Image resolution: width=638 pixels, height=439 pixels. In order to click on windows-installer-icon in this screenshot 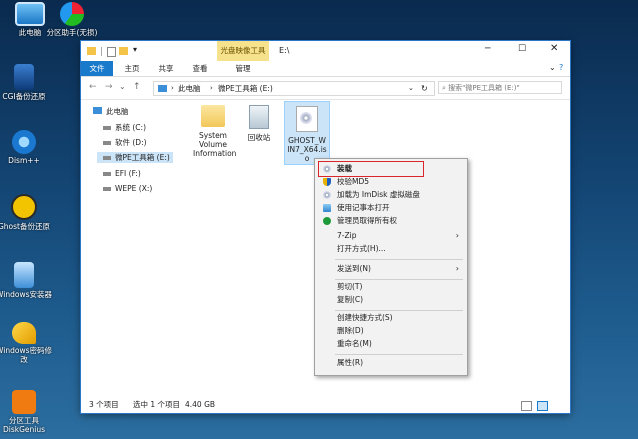, I will do `click(24, 275)`.